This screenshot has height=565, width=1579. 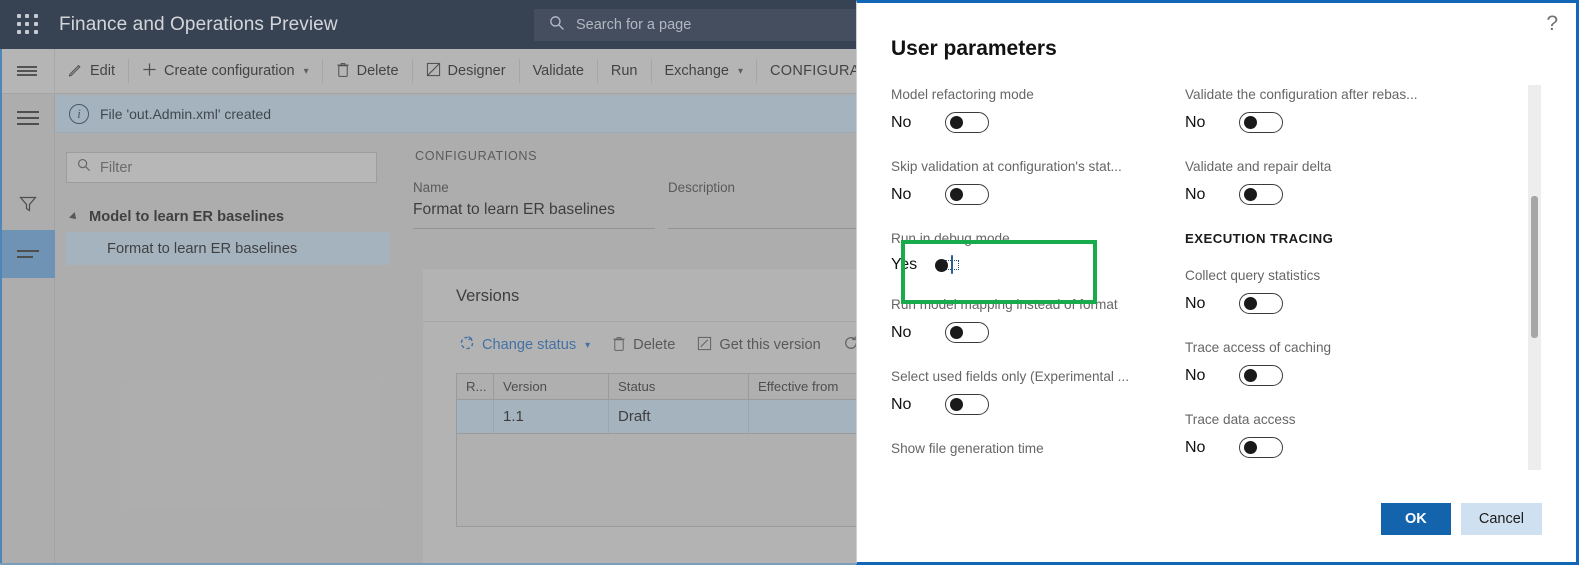 I want to click on app-launcher-grid-icon, so click(x=28, y=24).